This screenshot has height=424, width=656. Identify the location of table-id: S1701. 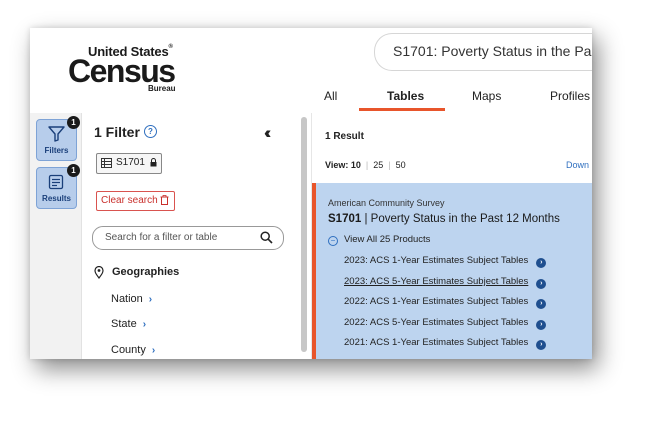
(345, 219).